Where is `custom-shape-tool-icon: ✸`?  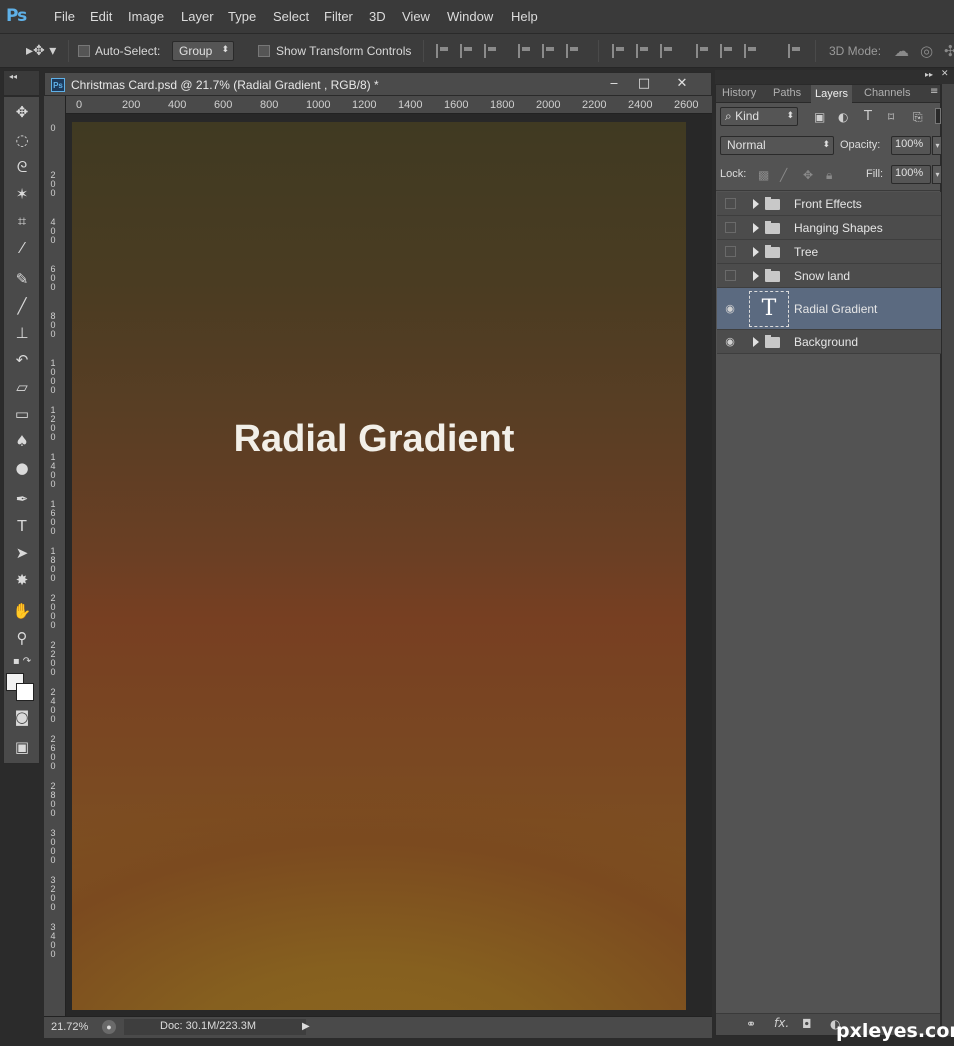 custom-shape-tool-icon: ✸ is located at coordinates (22, 580).